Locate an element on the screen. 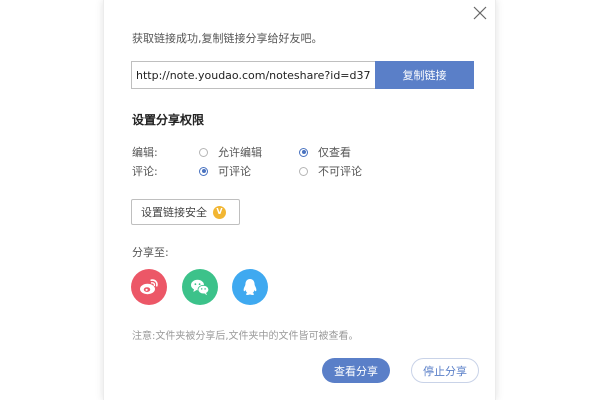  vip-badge-icon: V is located at coordinates (219, 212).